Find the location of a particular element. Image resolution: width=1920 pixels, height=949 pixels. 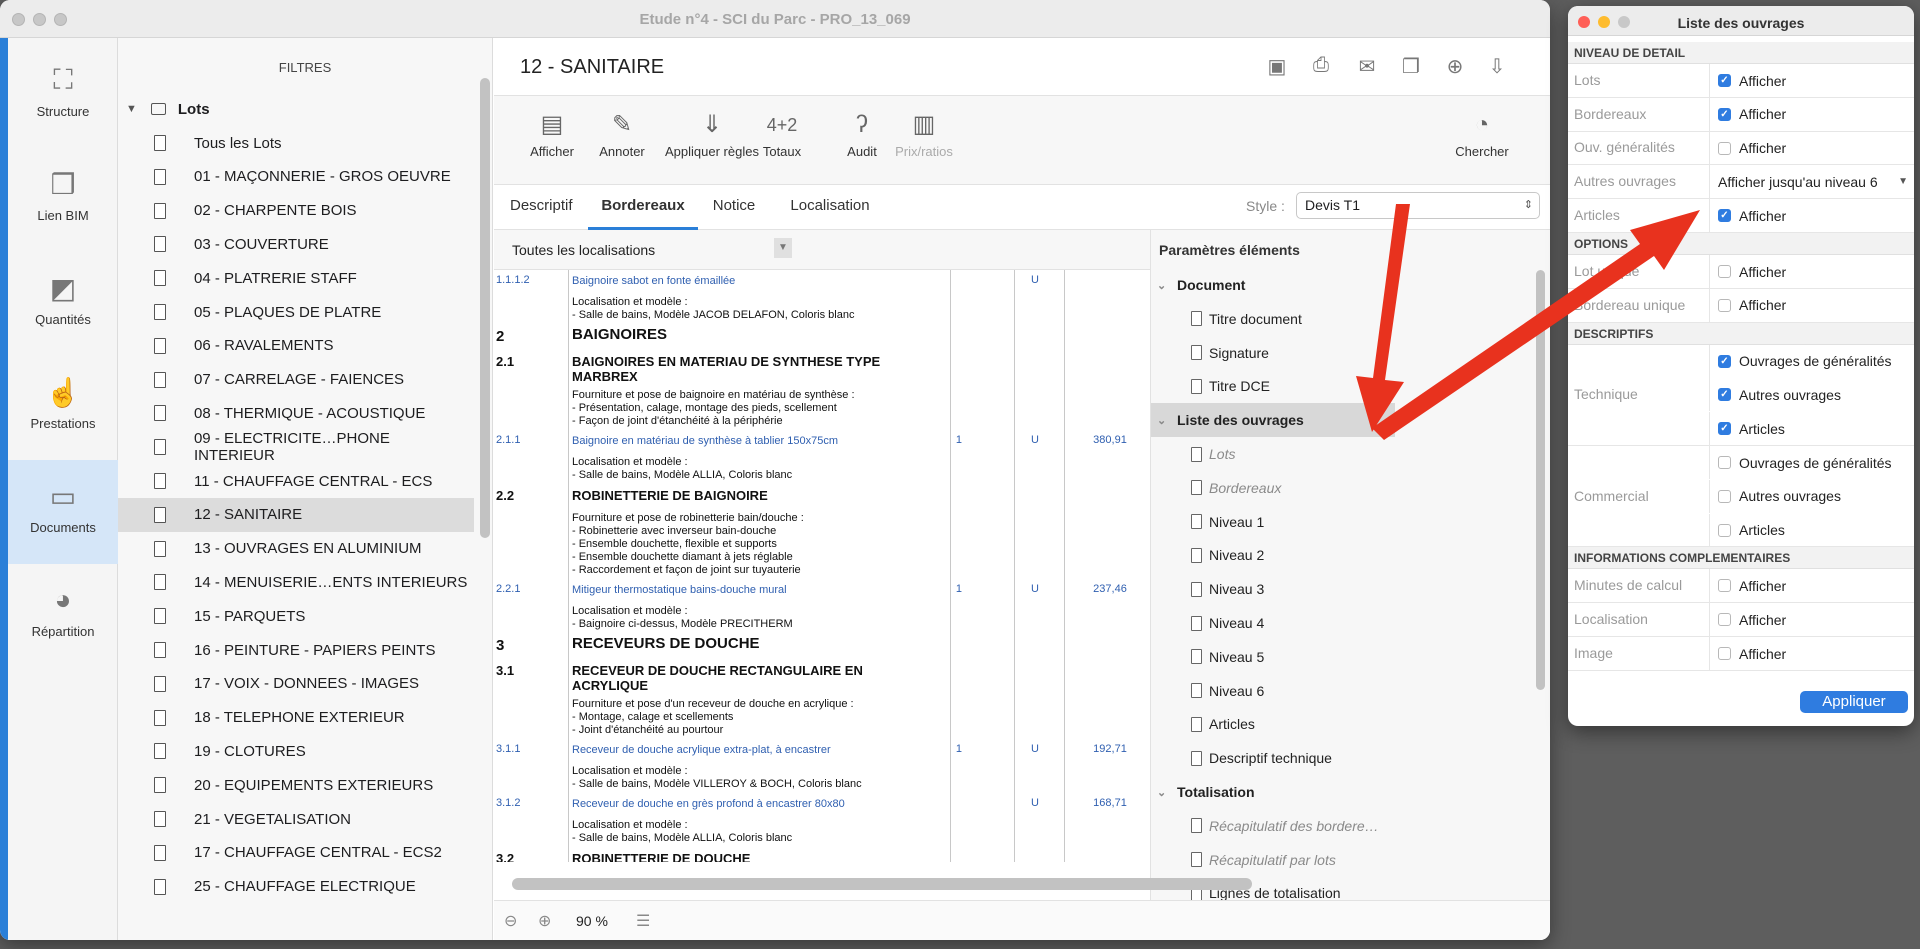

param-articles: Articles is located at coordinates (1273, 724).